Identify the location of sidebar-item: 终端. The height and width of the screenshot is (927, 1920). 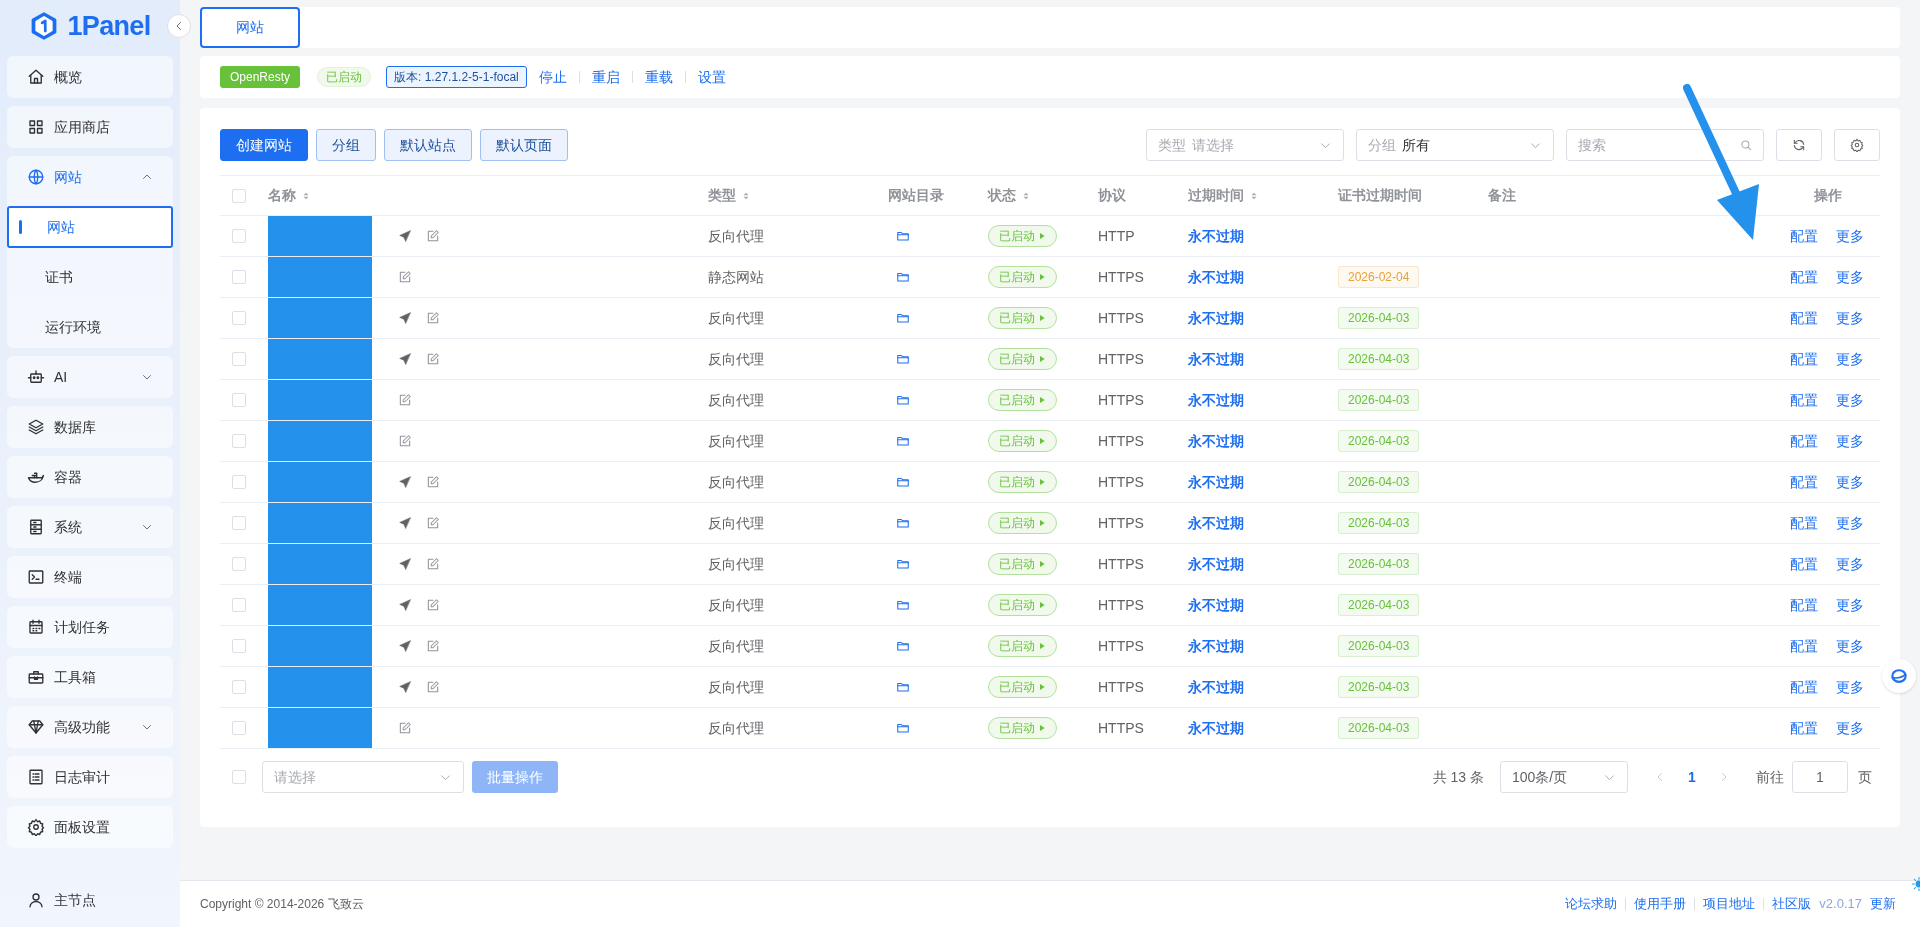
(90, 577).